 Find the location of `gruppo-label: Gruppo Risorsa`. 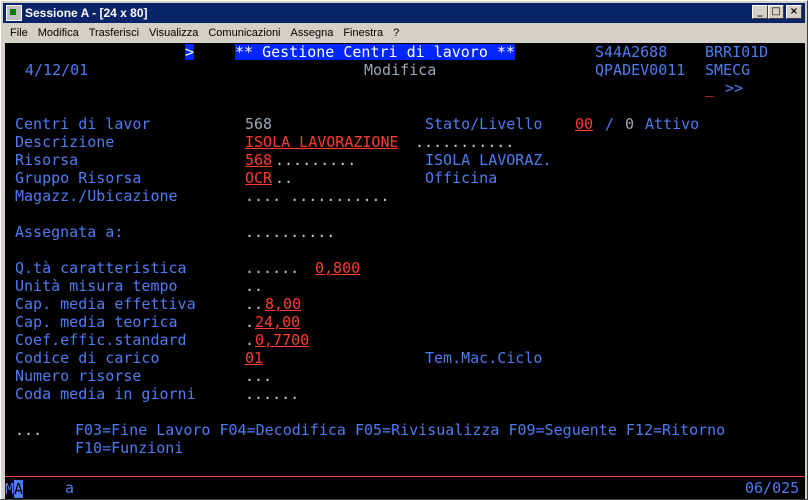

gruppo-label: Gruppo Risorsa is located at coordinates (78, 178).